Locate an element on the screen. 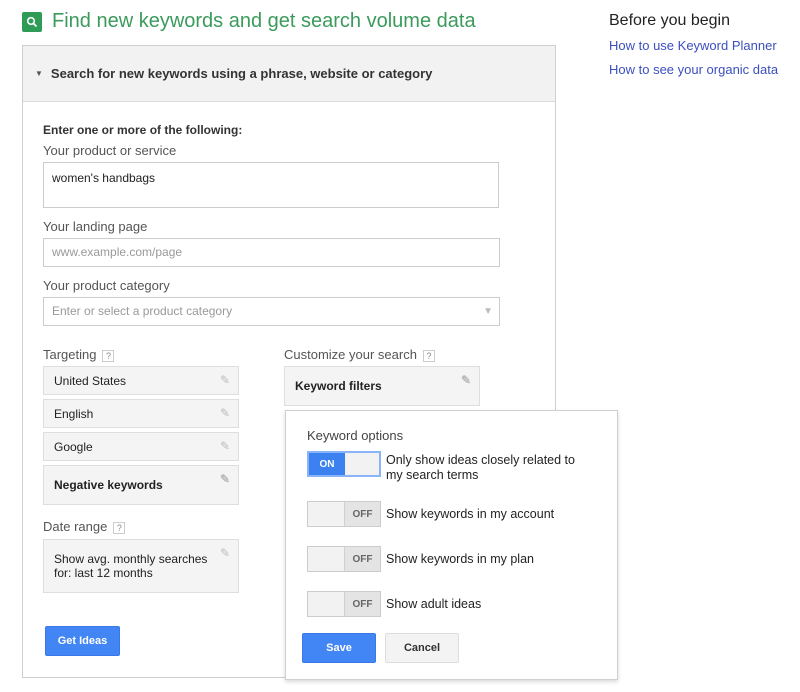 This screenshot has width=800, height=692. search-icon is located at coordinates (32, 21).